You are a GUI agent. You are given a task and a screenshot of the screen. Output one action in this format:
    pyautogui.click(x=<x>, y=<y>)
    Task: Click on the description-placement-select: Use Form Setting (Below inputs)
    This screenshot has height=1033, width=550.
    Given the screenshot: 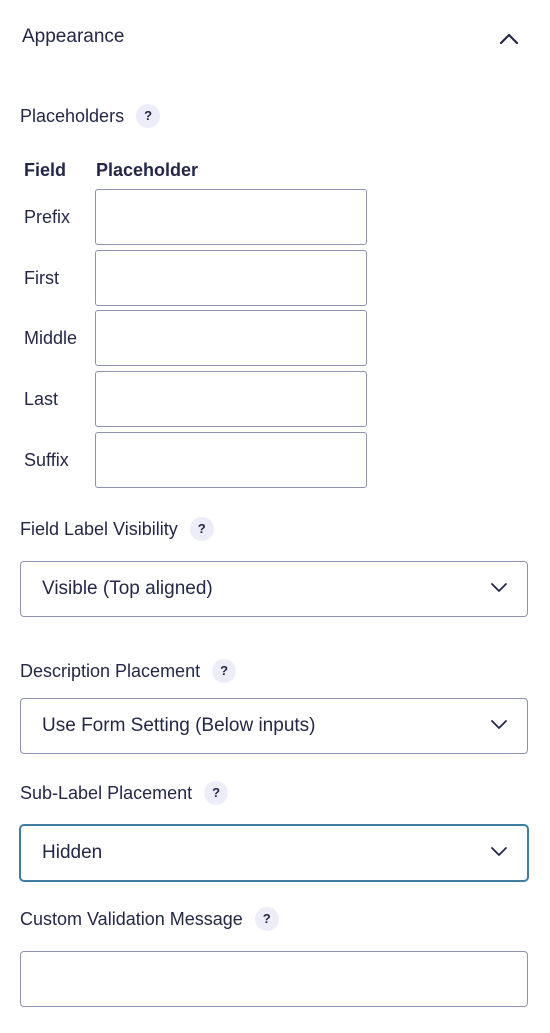 What is the action you would take?
    pyautogui.click(x=274, y=726)
    